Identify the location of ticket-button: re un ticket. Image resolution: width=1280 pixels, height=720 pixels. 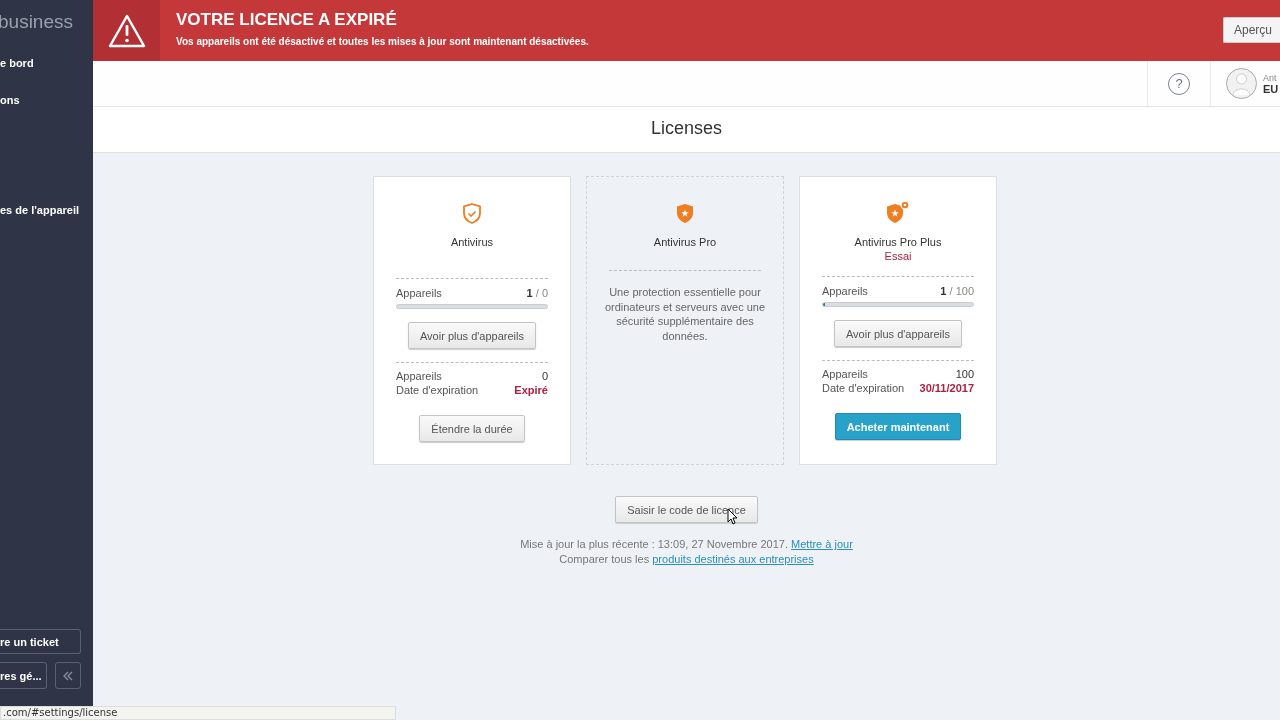
(40, 641).